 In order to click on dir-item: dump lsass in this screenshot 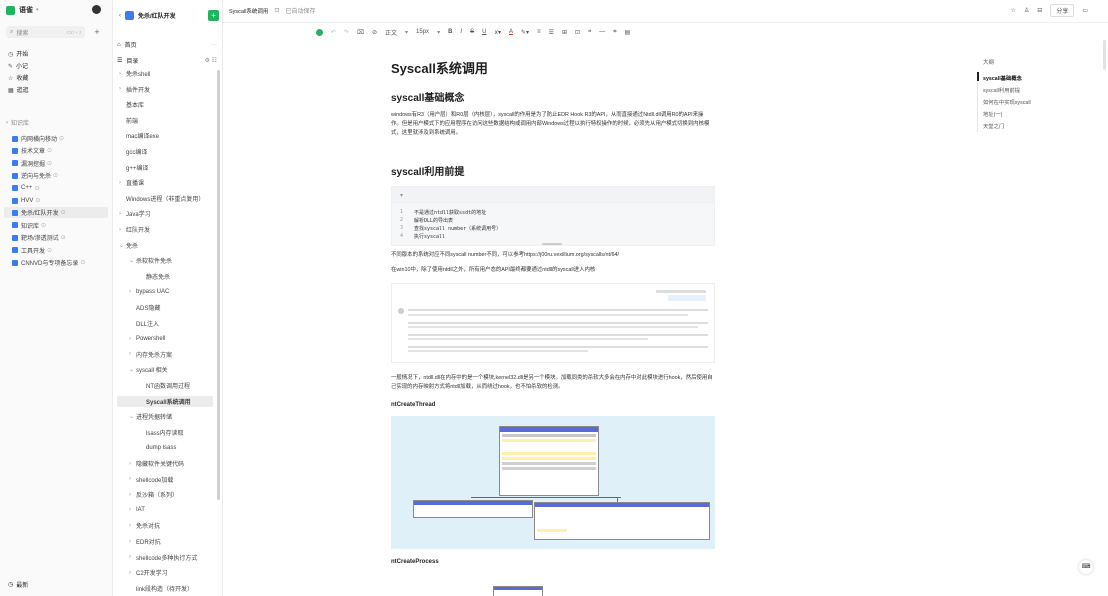, I will do `click(165, 447)`.